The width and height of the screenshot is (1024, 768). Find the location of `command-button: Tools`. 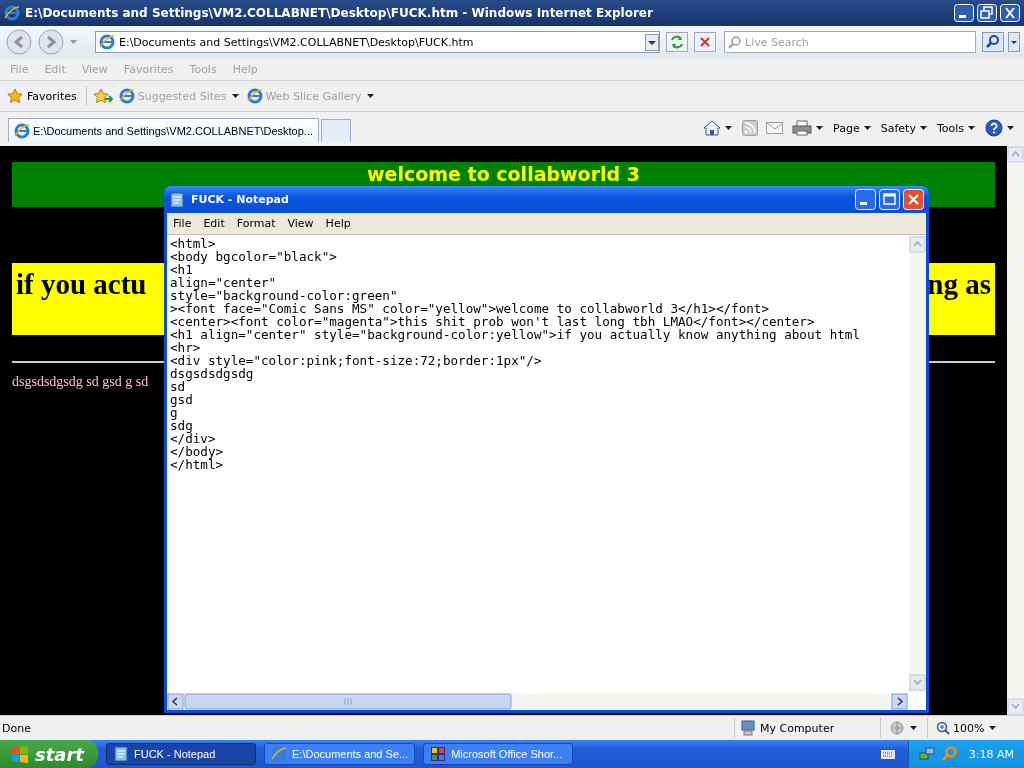

command-button: Tools is located at coordinates (956, 128).